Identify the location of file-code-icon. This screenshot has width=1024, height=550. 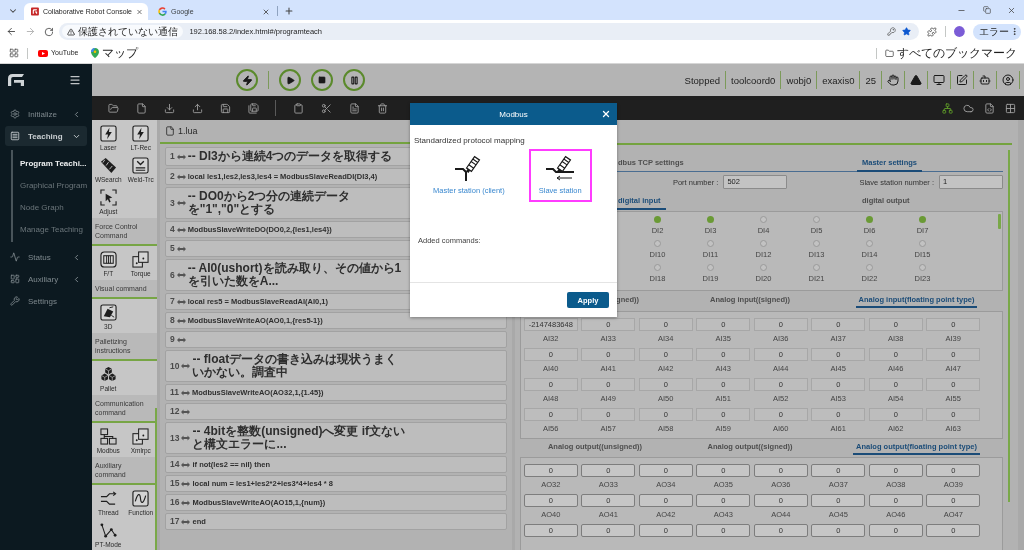
(989, 108).